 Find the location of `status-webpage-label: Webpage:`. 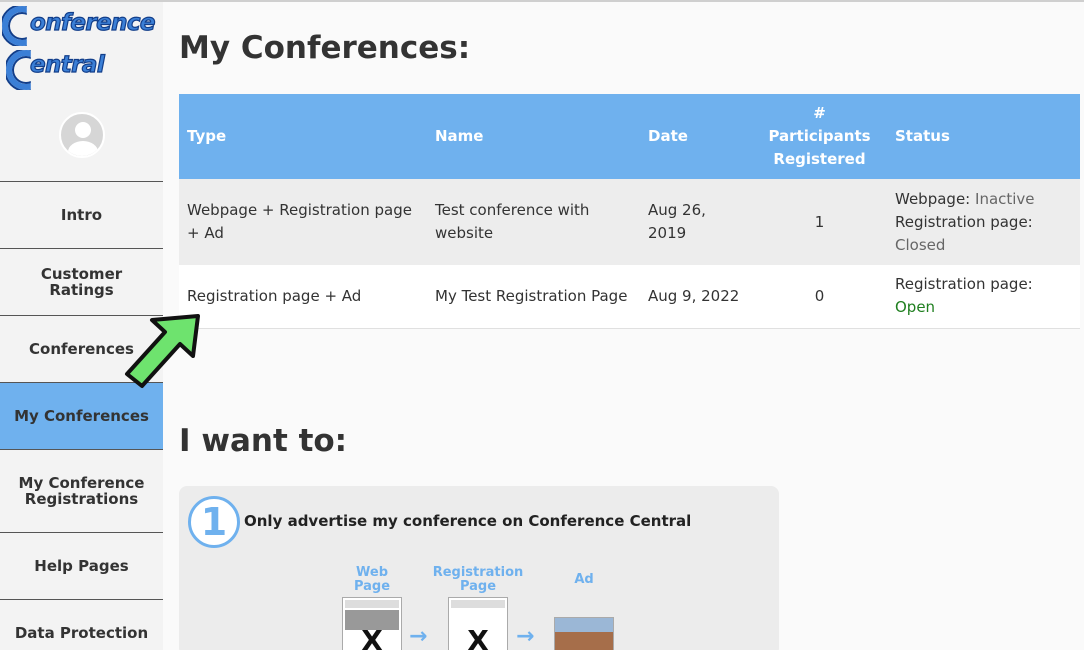

status-webpage-label: Webpage: is located at coordinates (933, 198).